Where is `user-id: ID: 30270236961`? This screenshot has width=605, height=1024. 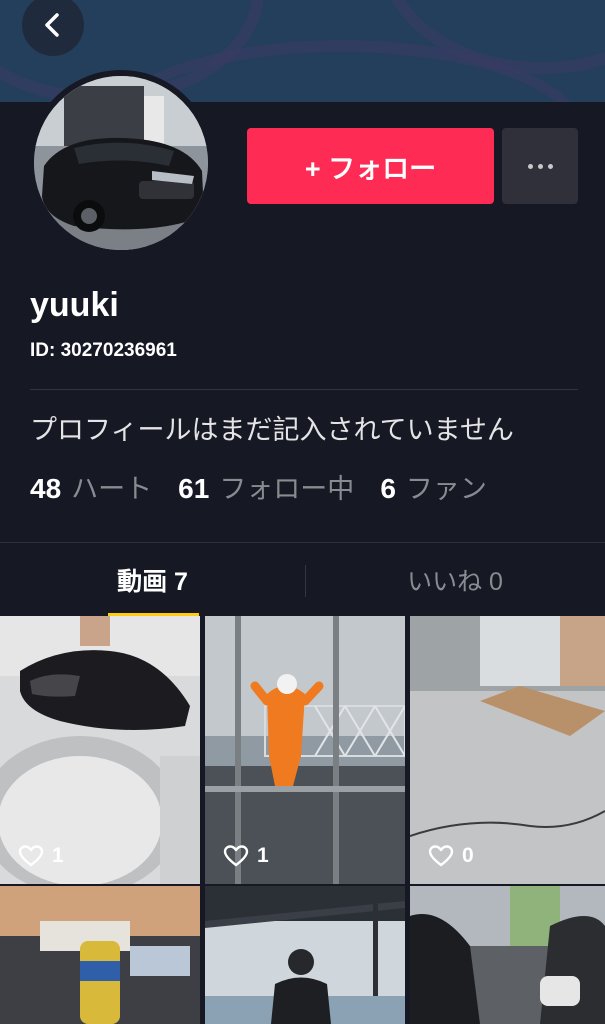
user-id: ID: 30270236961 is located at coordinates (103, 350).